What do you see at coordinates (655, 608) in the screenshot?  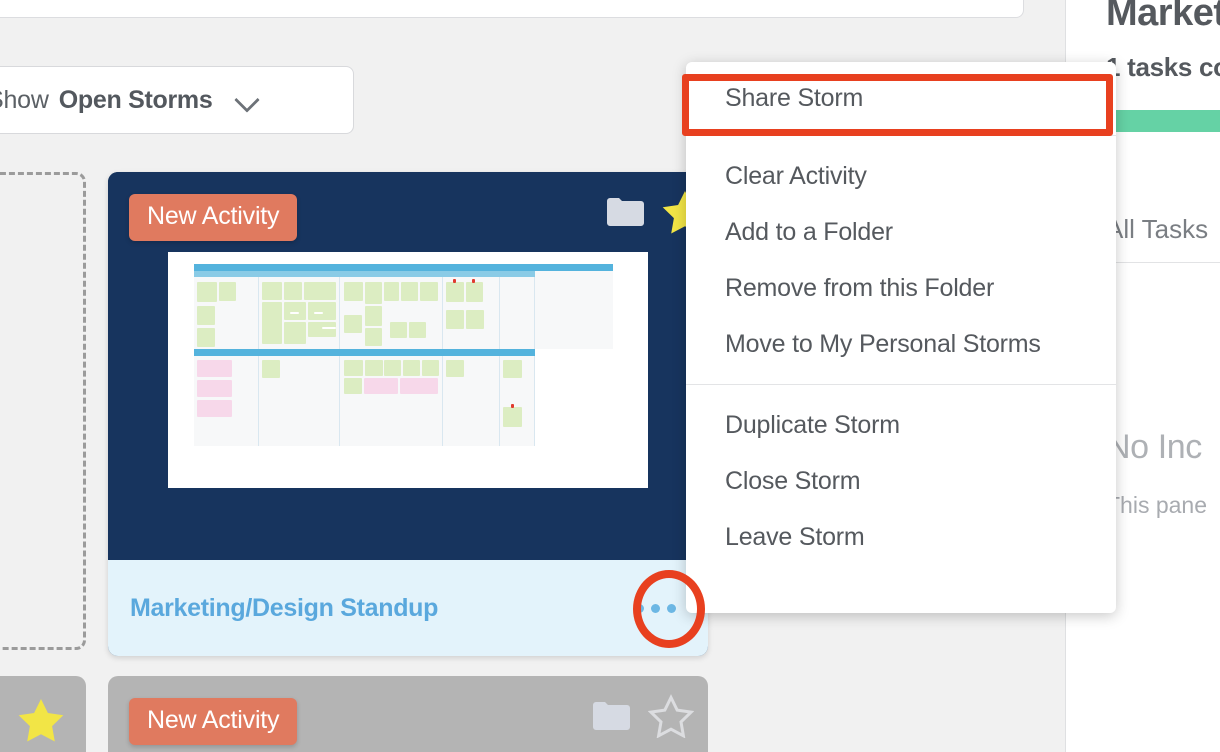 I see `ellipsis-icon` at bounding box center [655, 608].